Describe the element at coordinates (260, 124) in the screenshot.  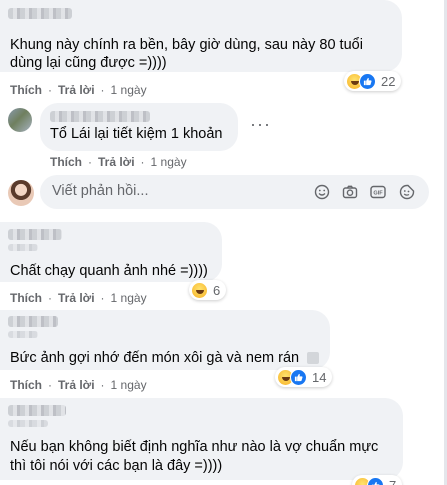
I see `more-options-icon: ···` at that location.